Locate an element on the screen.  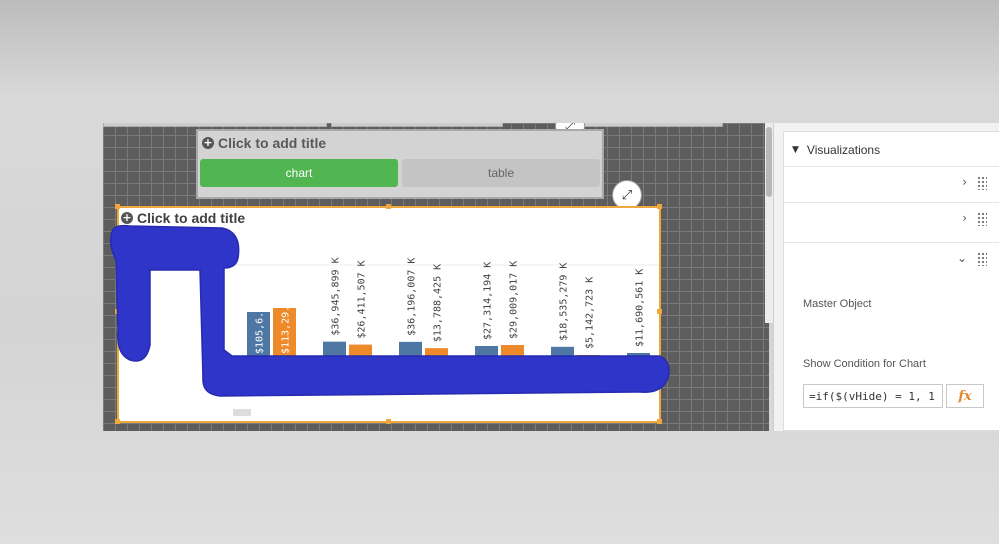
expression-editor-button: fx is located at coordinates (965, 396).